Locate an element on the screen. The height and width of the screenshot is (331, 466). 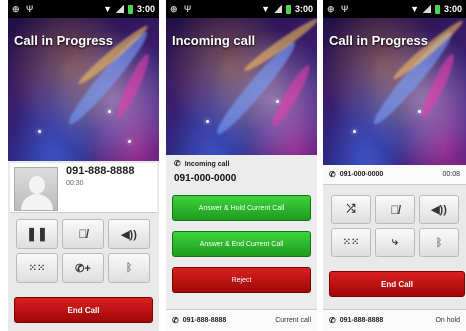
active-call-bar: ✆ 091-000-0000 00:08 is located at coordinates (394, 175).